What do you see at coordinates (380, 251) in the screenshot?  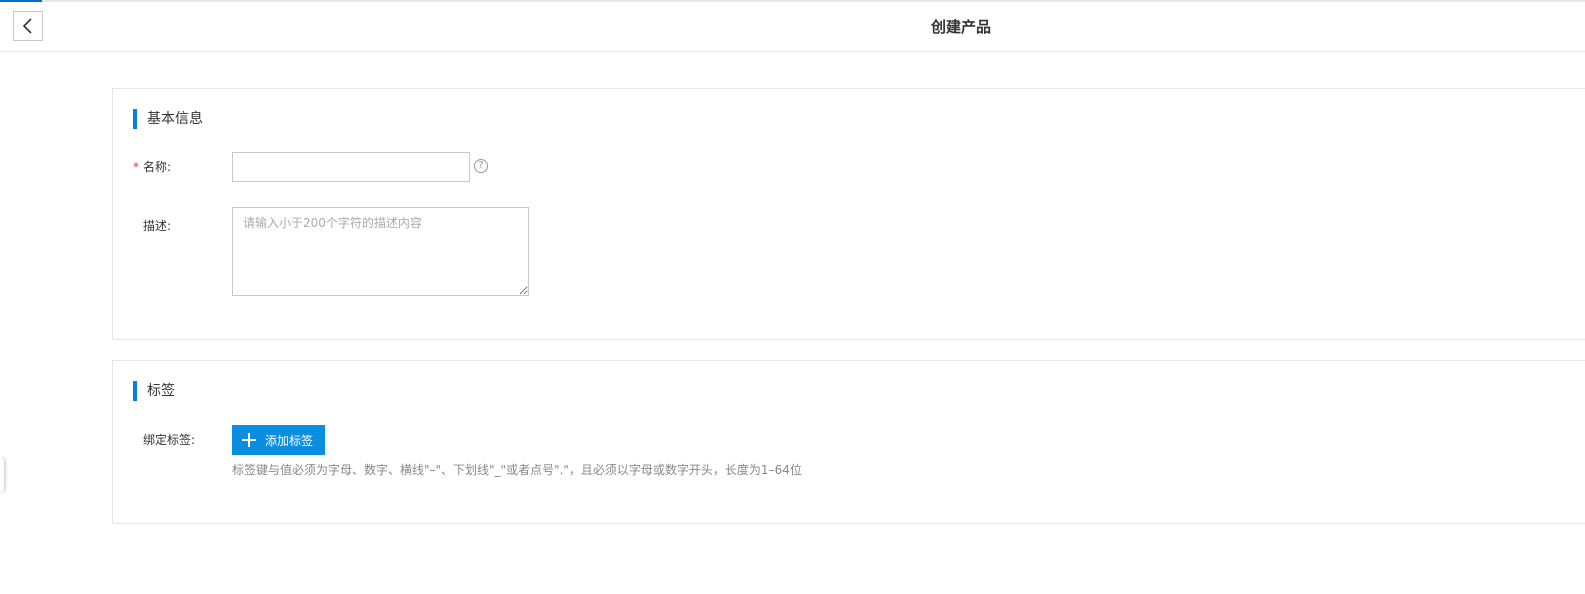 I see `description-textarea` at bounding box center [380, 251].